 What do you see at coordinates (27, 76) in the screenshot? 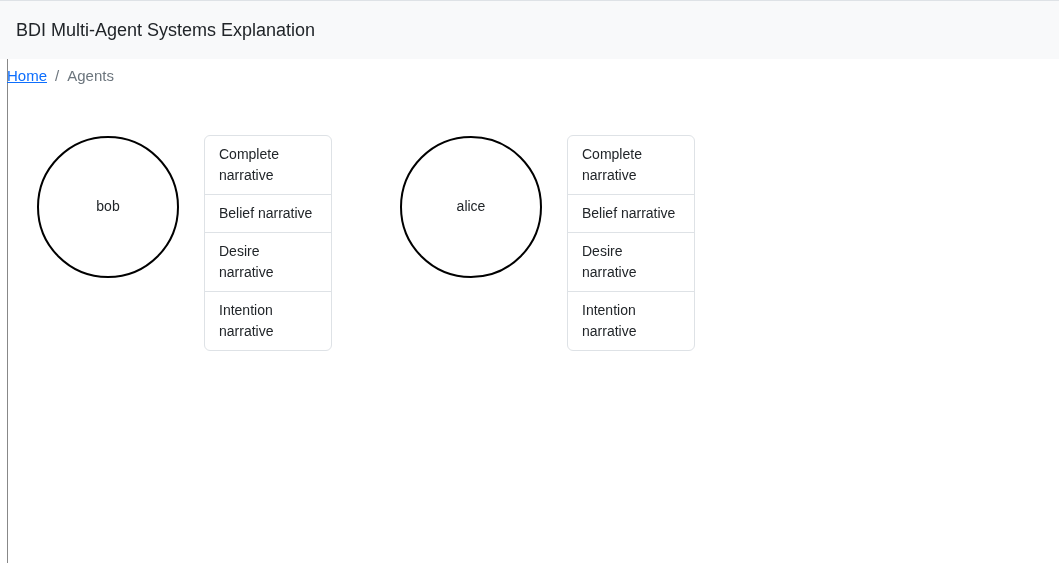
I see `breadcrumb-link: Home` at bounding box center [27, 76].